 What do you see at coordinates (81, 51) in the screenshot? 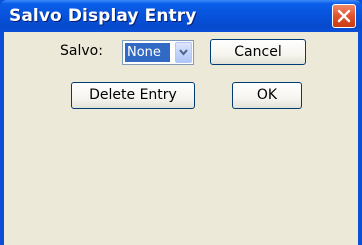
I see `salvo-label: Salvo:` at bounding box center [81, 51].